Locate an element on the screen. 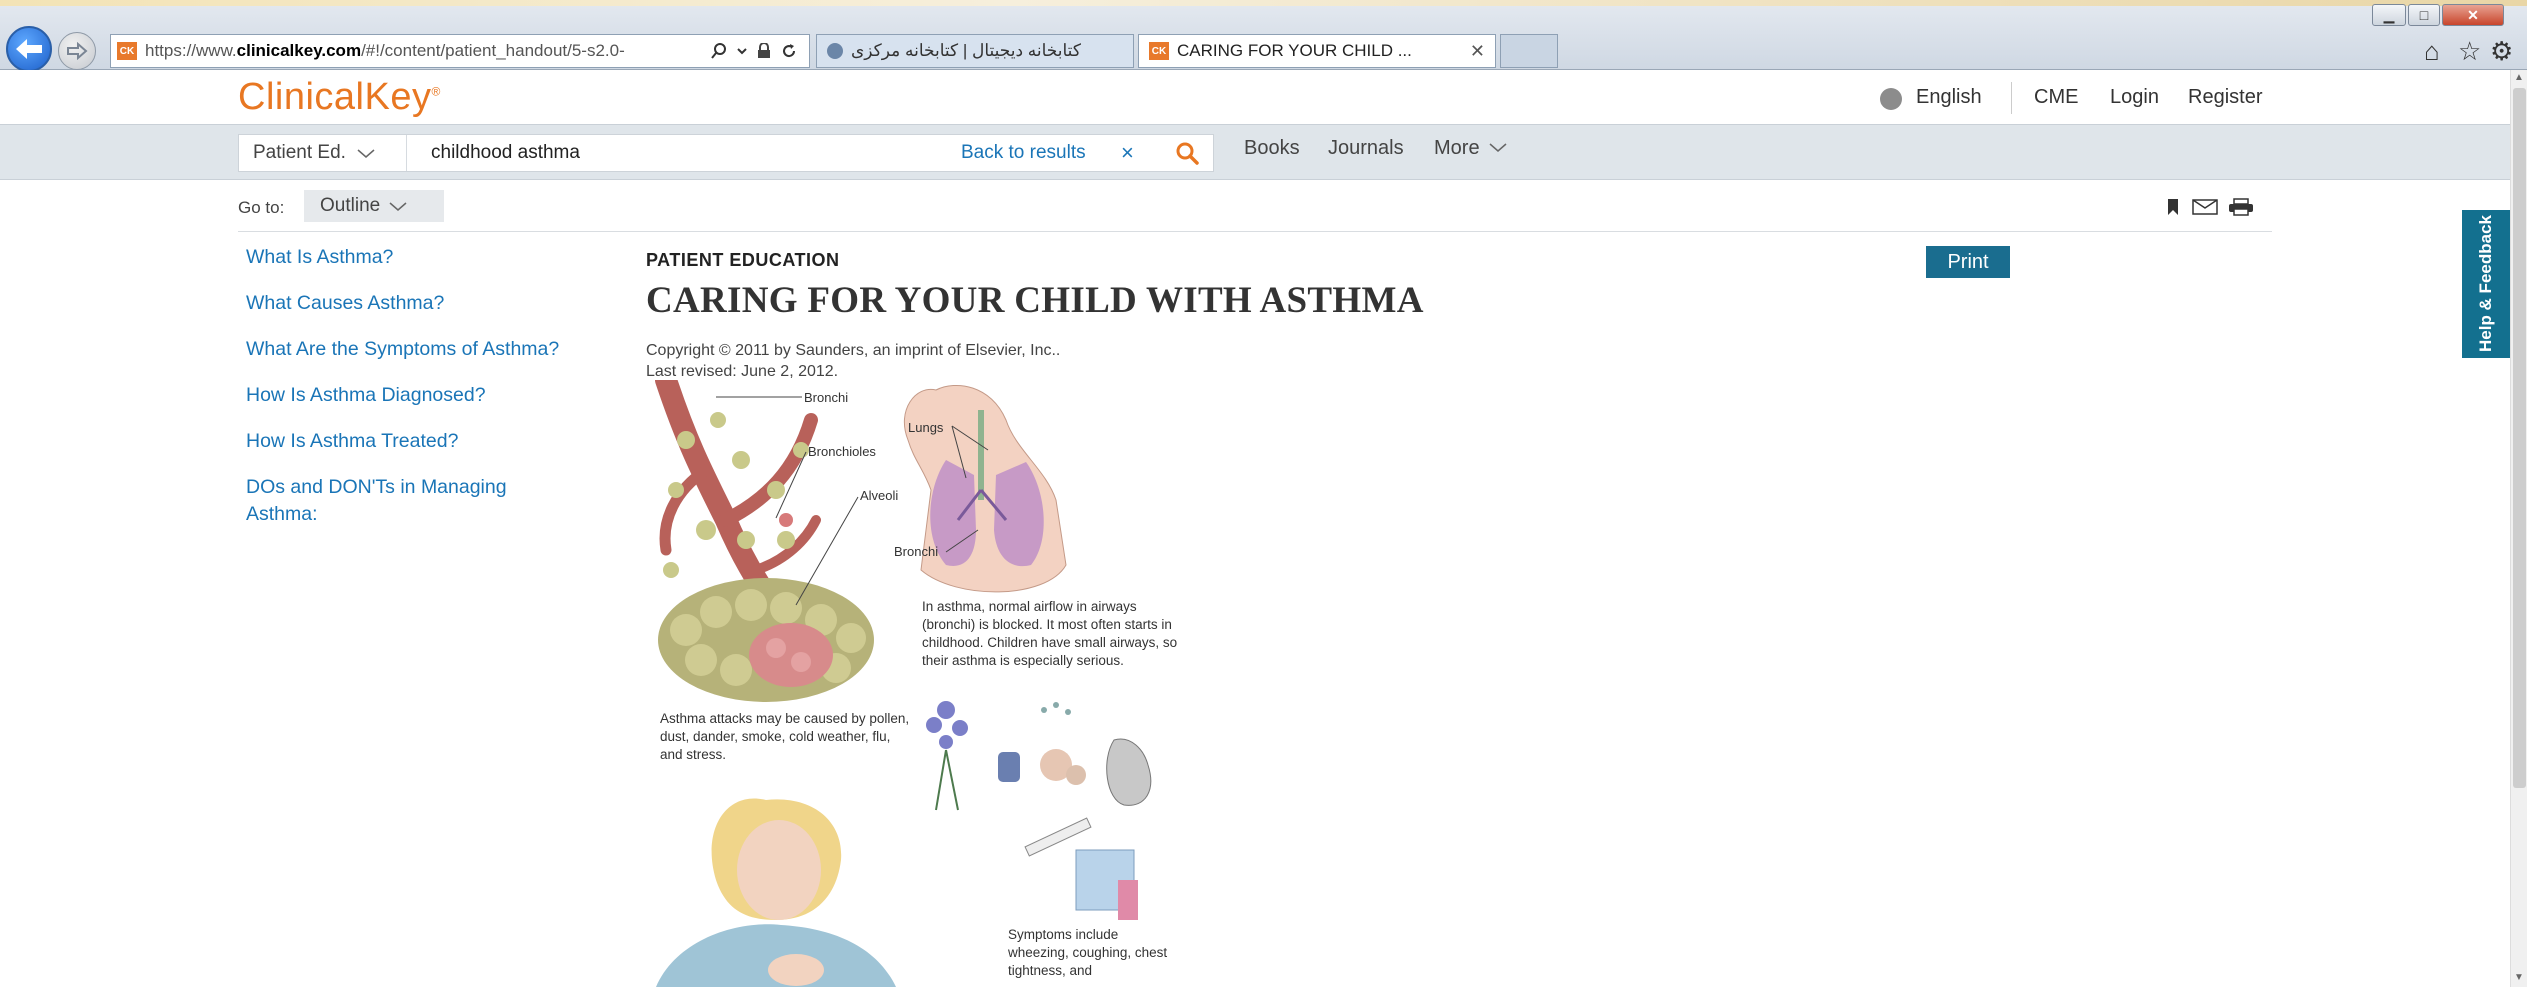  scroll-down-arrow-icon: ▼ is located at coordinates (2519, 977).